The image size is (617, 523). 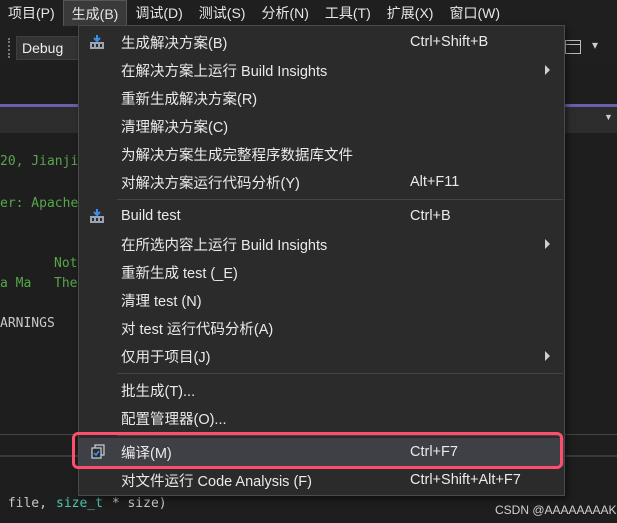 I want to click on code-line: ARNINGS, so click(x=27, y=323).